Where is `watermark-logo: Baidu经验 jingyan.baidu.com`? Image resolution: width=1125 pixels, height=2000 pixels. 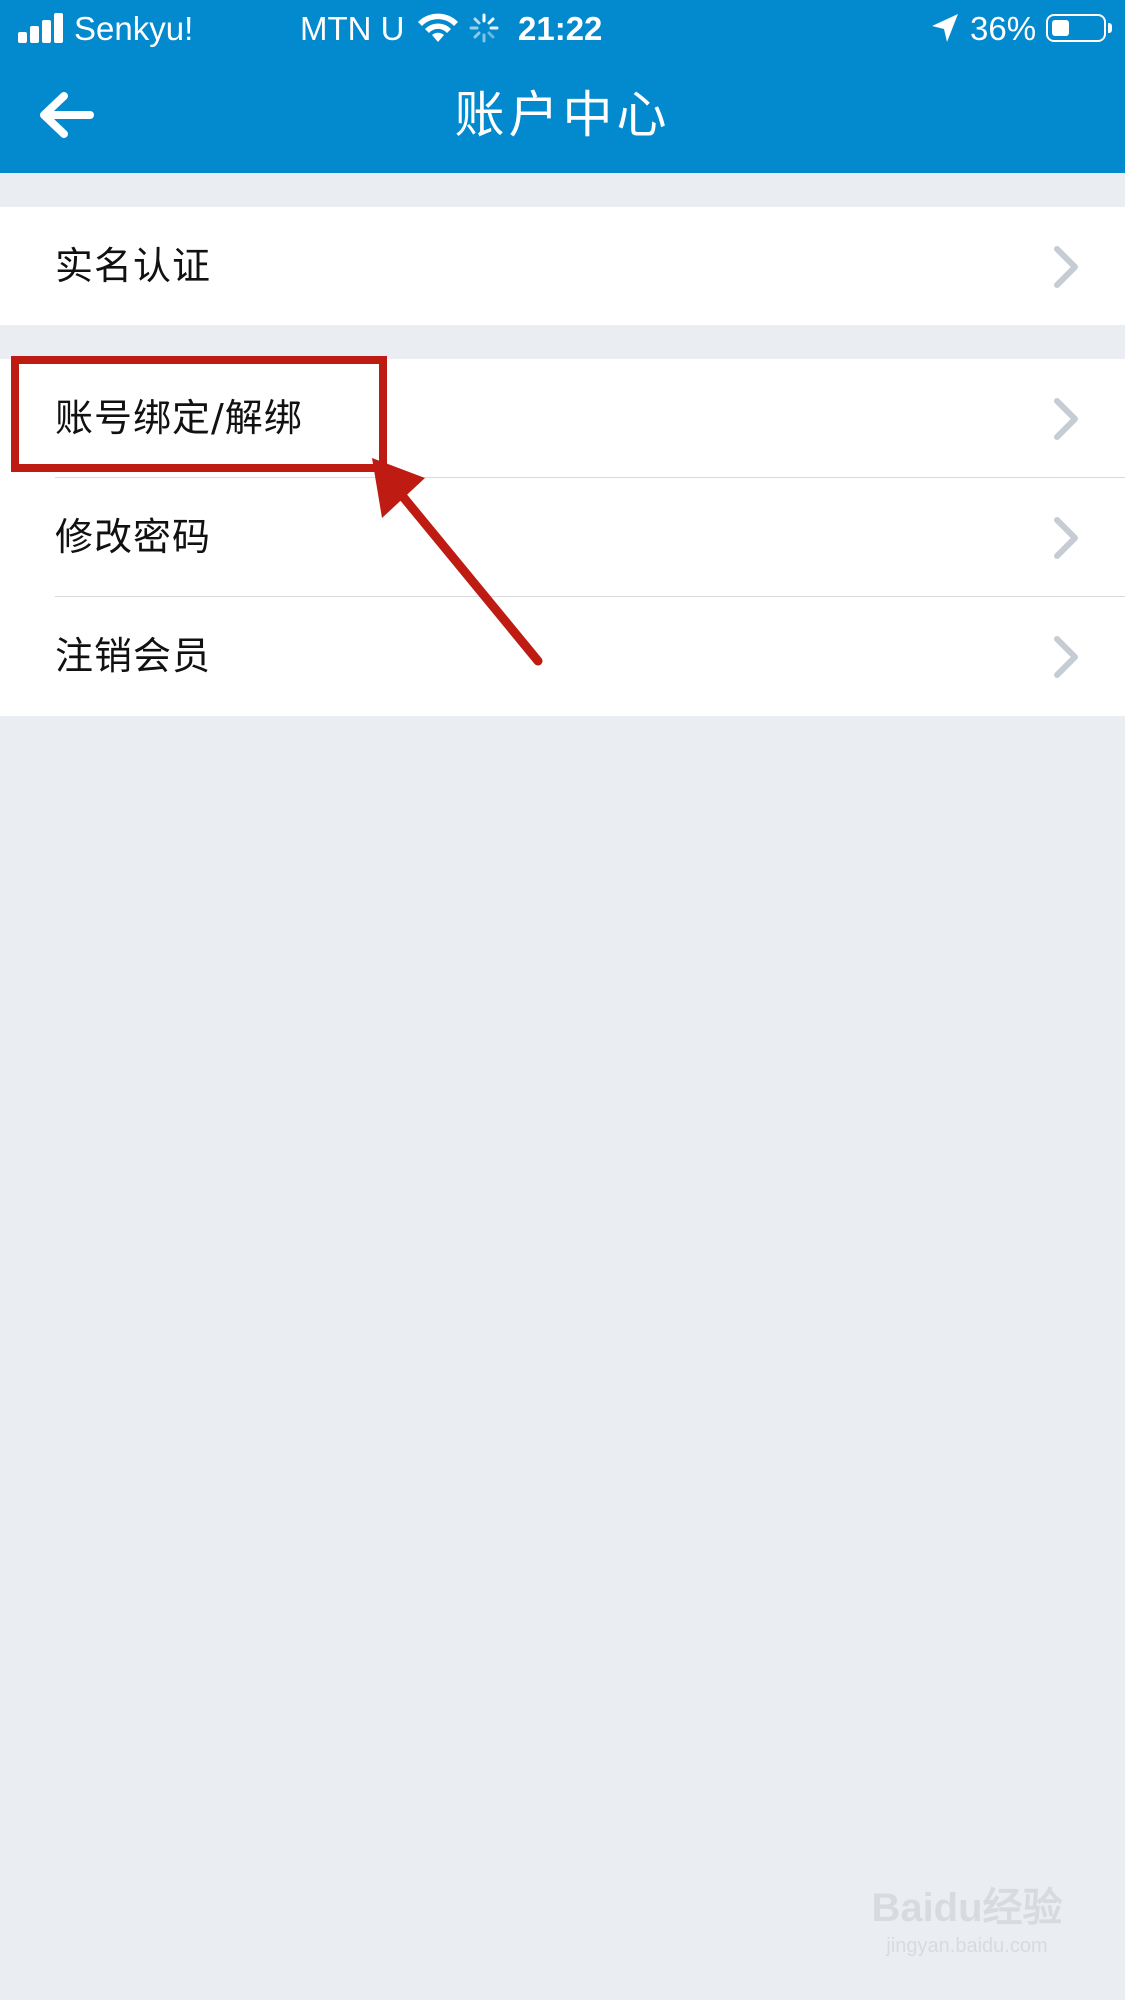
watermark-logo: Baidu经验 jingyan.baidu.com is located at coordinates (967, 1925).